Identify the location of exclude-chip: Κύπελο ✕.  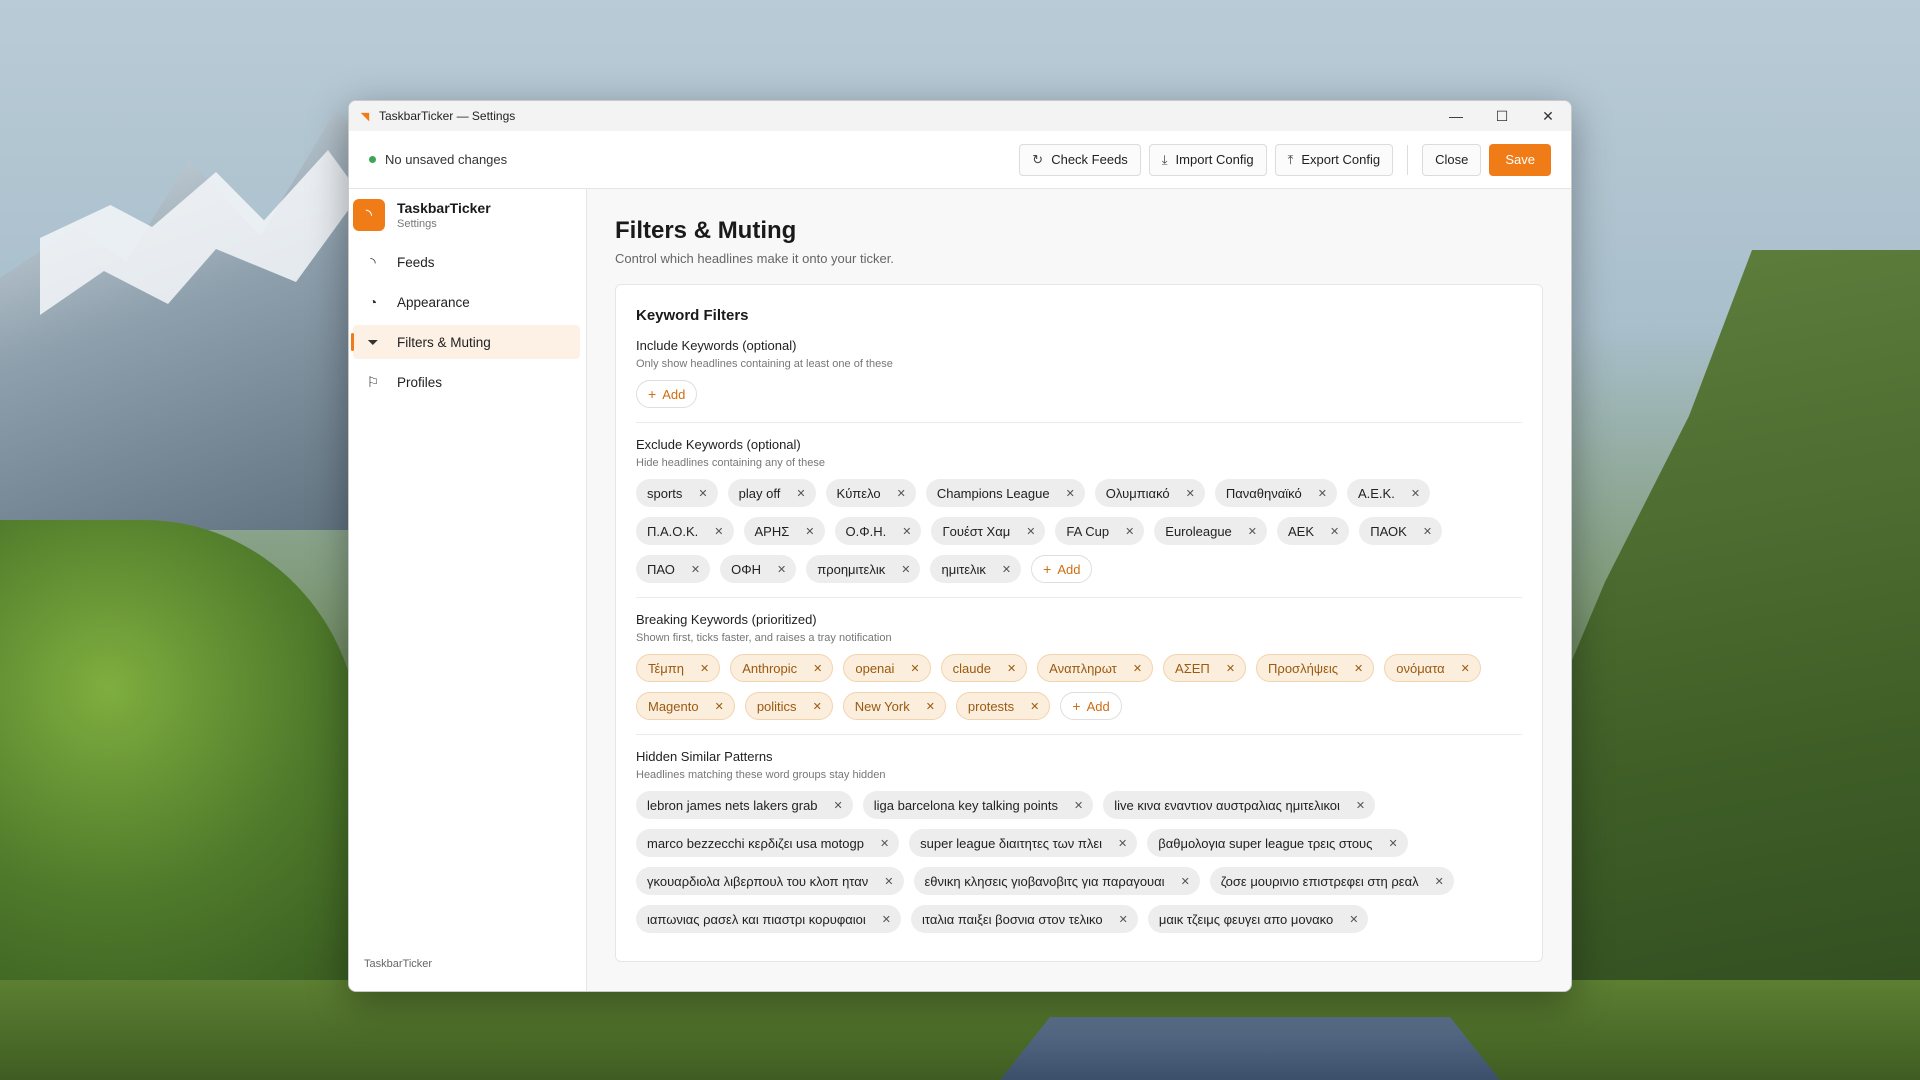
(870, 493).